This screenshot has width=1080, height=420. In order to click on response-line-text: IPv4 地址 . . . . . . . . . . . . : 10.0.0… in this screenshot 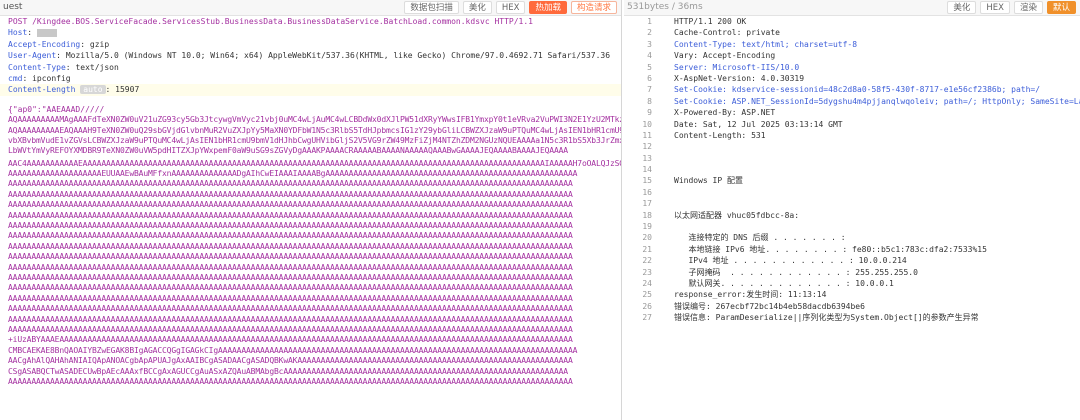, I will do `click(790, 261)`.